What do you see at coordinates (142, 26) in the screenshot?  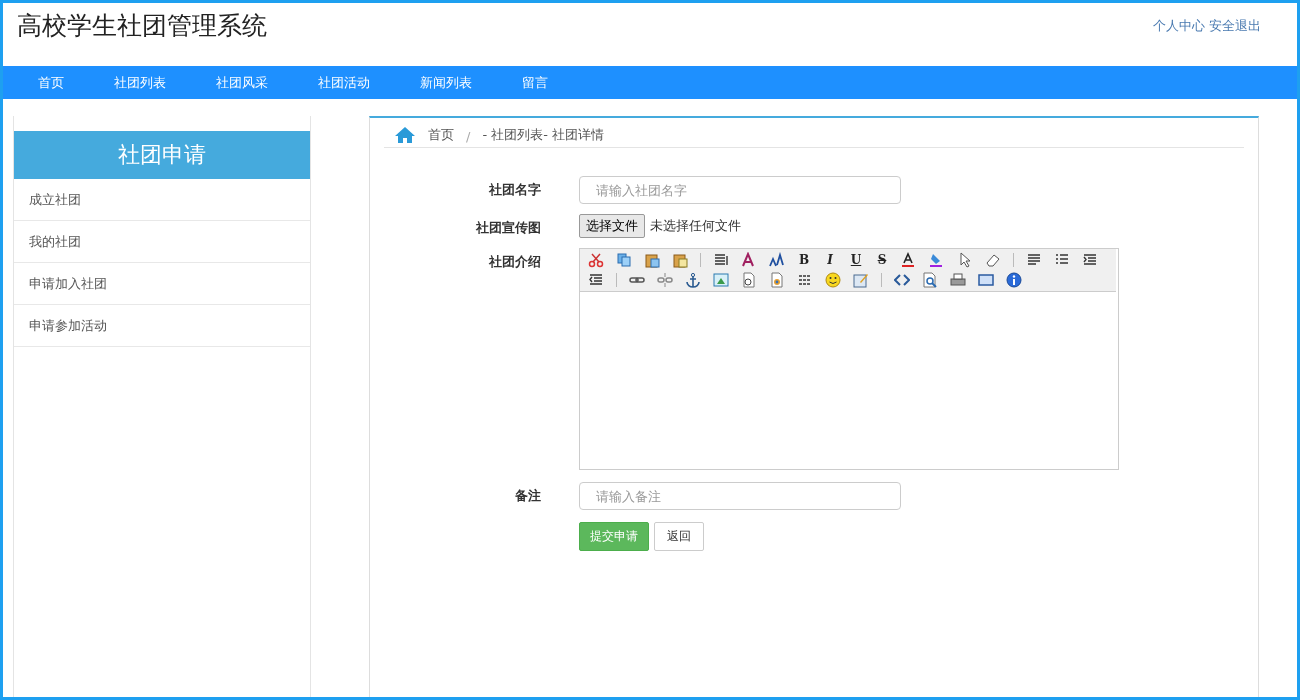 I see `site-title: 高校学生社团管理系统` at bounding box center [142, 26].